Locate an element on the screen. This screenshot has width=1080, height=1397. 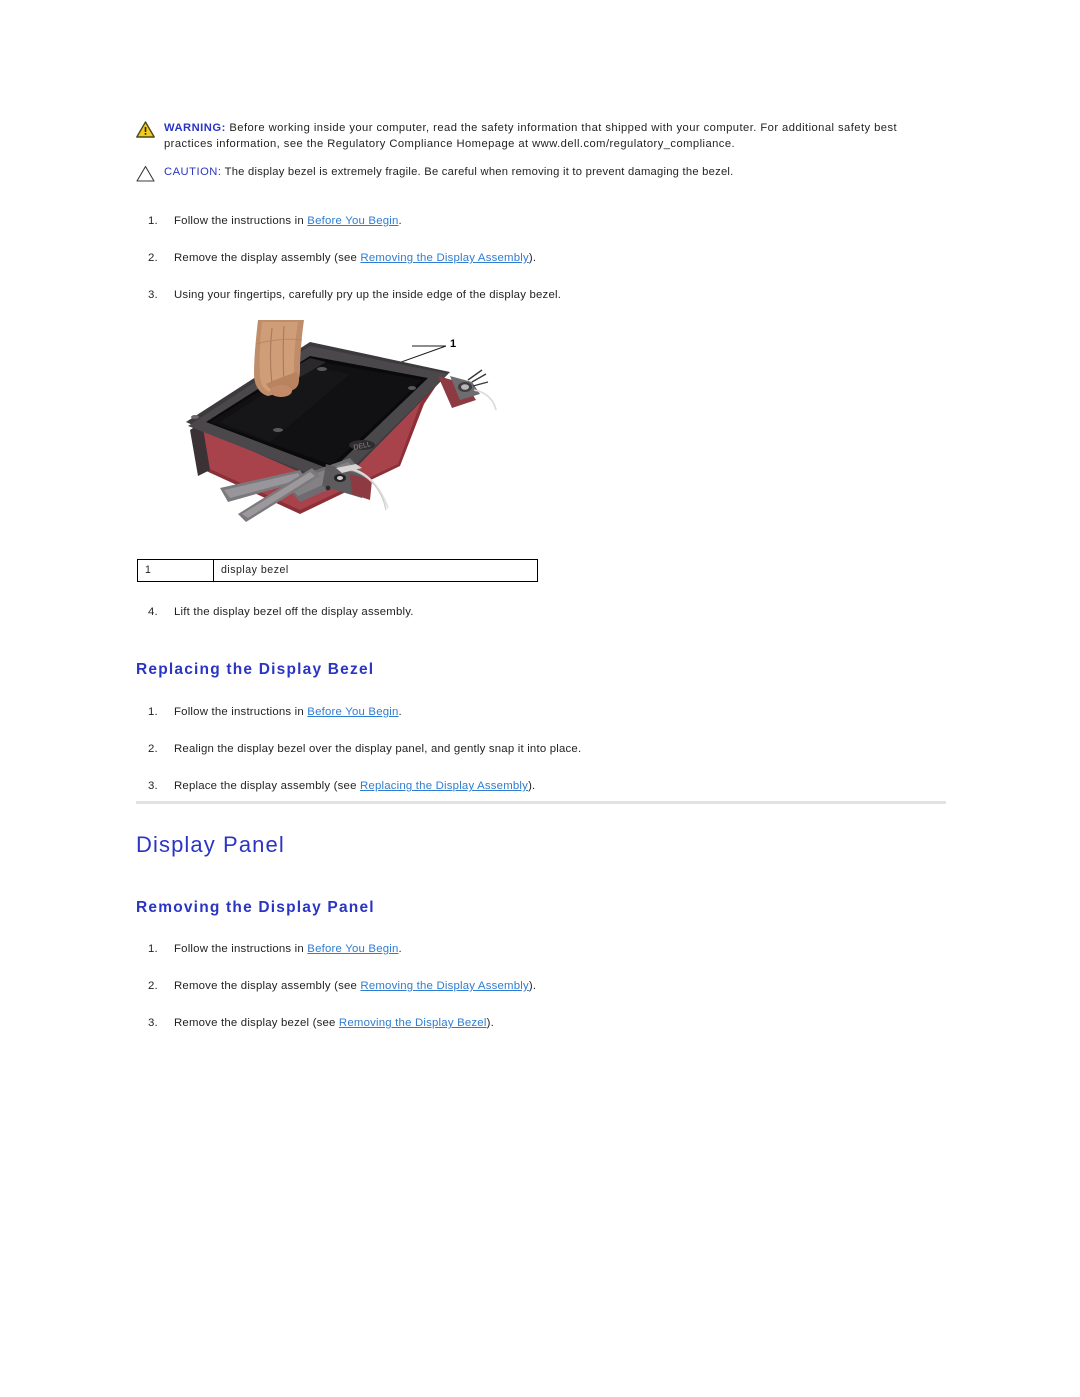
link-replacing-the-display-assembly: Replacing the Display Assembly is located at coordinates (444, 786).